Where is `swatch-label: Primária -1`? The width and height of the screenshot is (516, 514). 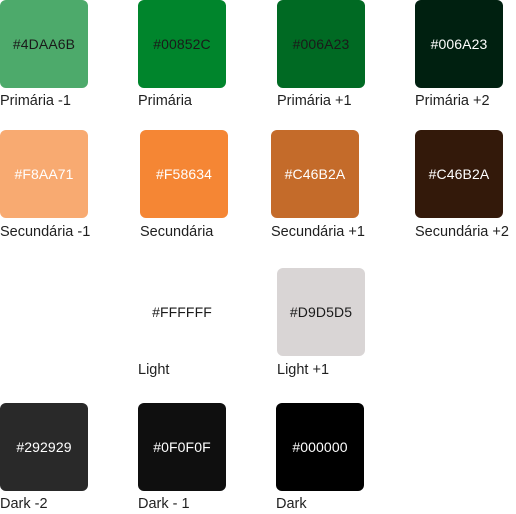 swatch-label: Primária -1 is located at coordinates (35, 101).